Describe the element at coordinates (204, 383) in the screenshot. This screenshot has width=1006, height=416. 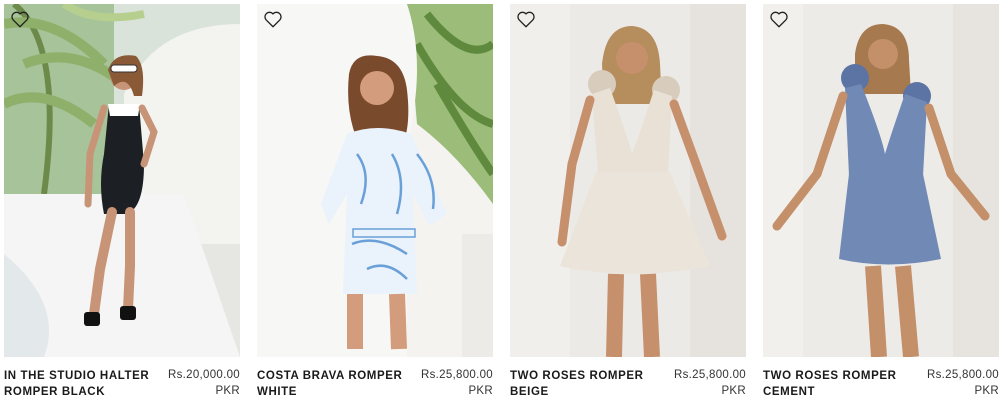
I see `product-price: Rs.20,000.00 PKR` at that location.